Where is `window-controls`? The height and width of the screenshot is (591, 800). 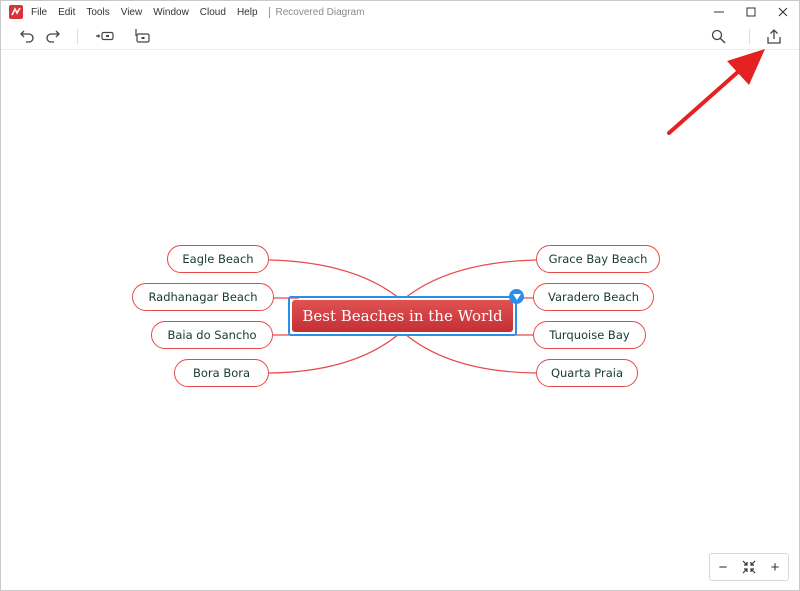
window-controls is located at coordinates (751, 12).